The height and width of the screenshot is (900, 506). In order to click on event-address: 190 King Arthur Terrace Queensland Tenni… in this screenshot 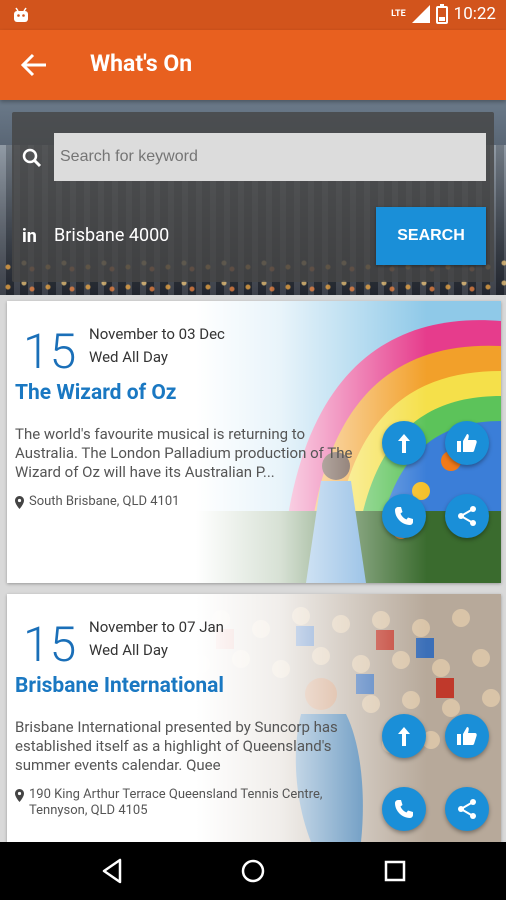, I will do `click(195, 803)`.